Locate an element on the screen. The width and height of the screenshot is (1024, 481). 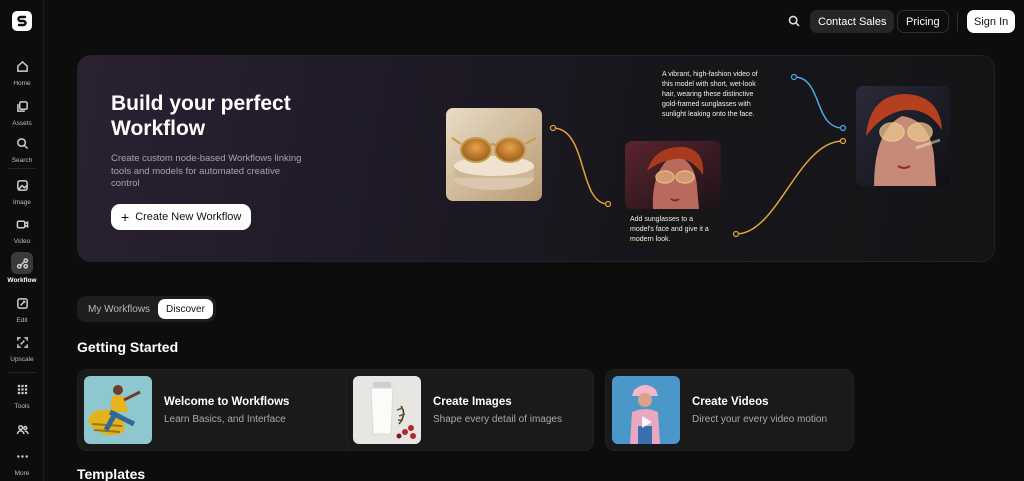
upscale-icon is located at coordinates (22, 342).